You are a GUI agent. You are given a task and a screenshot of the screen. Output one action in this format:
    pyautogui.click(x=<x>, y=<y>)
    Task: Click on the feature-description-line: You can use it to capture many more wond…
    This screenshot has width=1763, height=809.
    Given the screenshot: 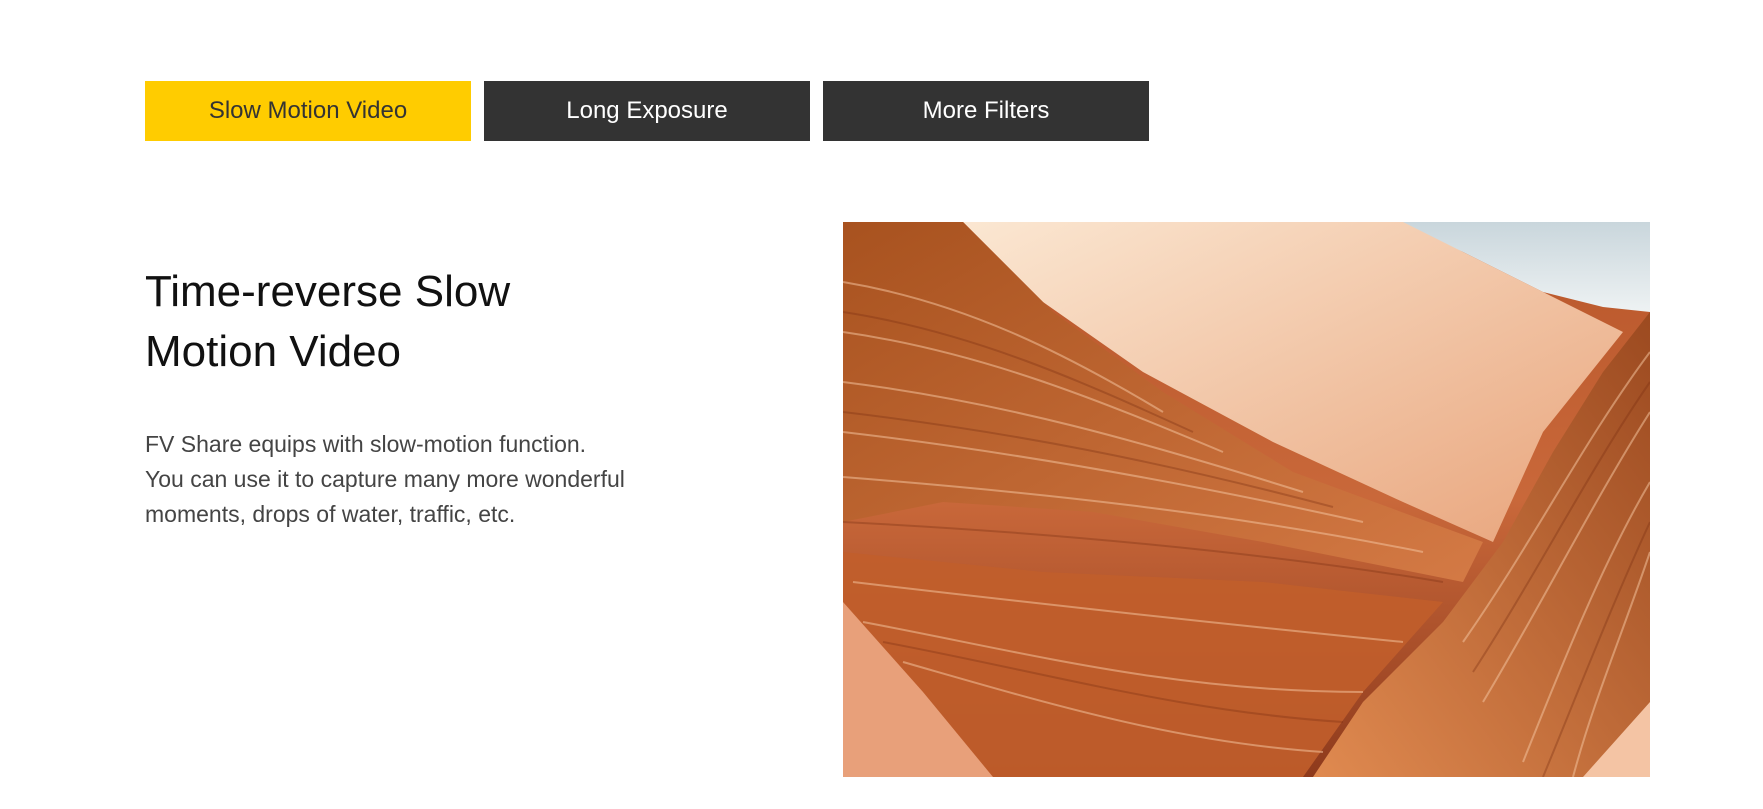 What is the action you would take?
    pyautogui.click(x=385, y=479)
    